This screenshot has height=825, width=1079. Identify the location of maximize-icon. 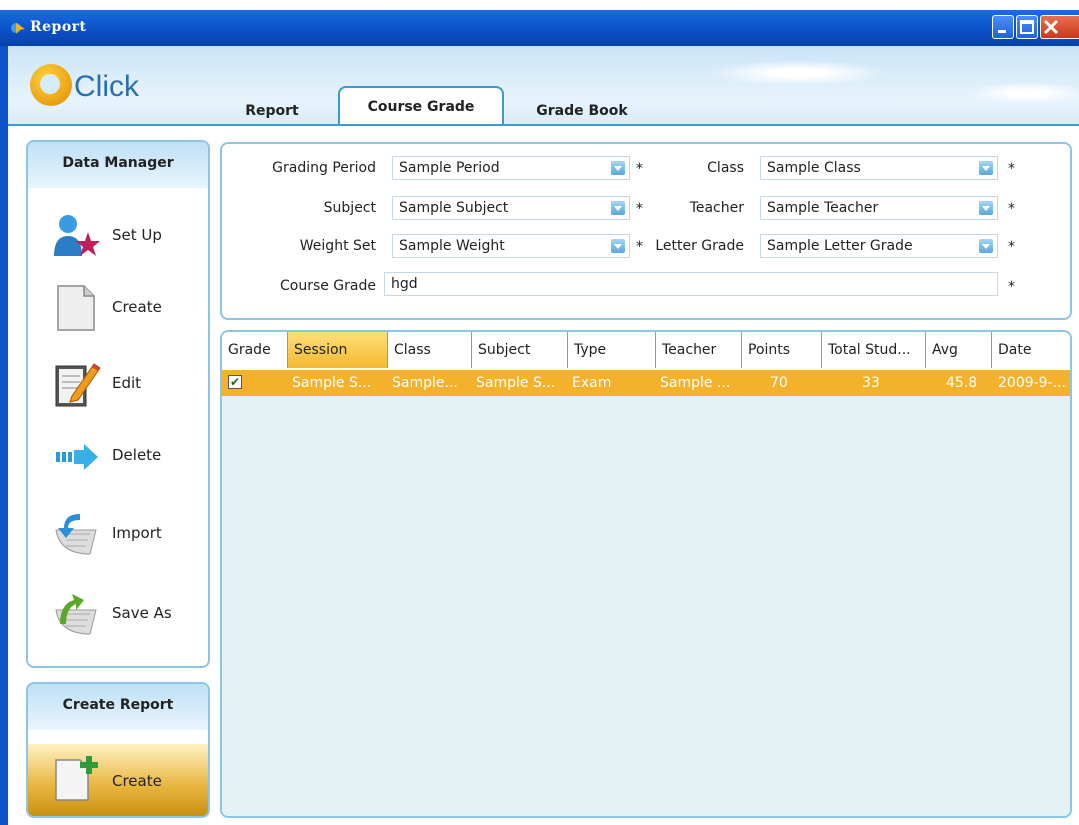
(1027, 27).